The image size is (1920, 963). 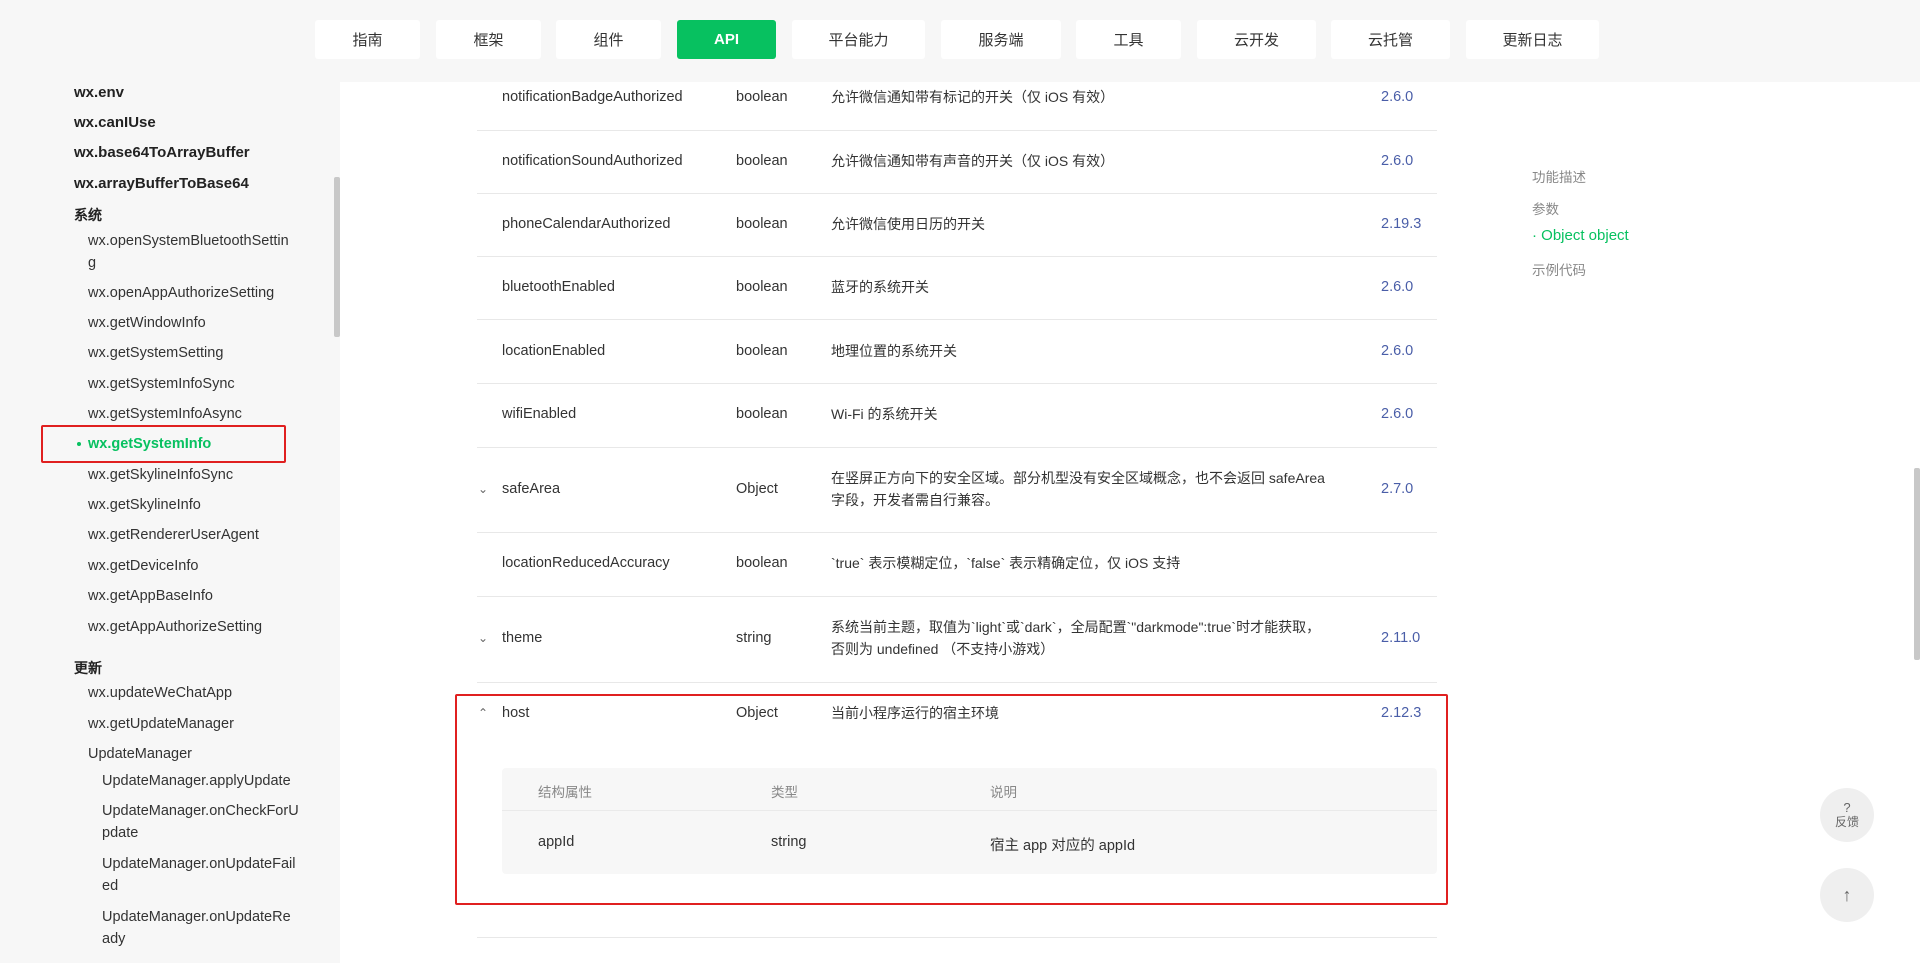 What do you see at coordinates (161, 384) in the screenshot?
I see `sidebar-item-get-system-info-sync: wx.getSystemInfoSync` at bounding box center [161, 384].